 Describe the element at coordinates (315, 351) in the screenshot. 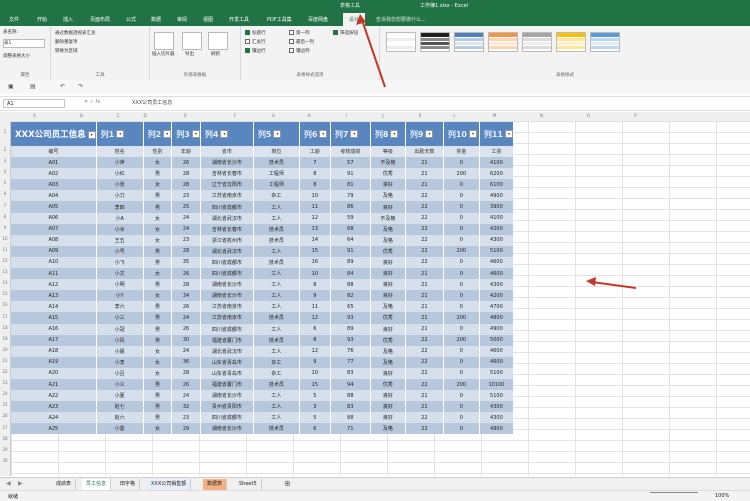

I see `table-cell: 12` at that location.